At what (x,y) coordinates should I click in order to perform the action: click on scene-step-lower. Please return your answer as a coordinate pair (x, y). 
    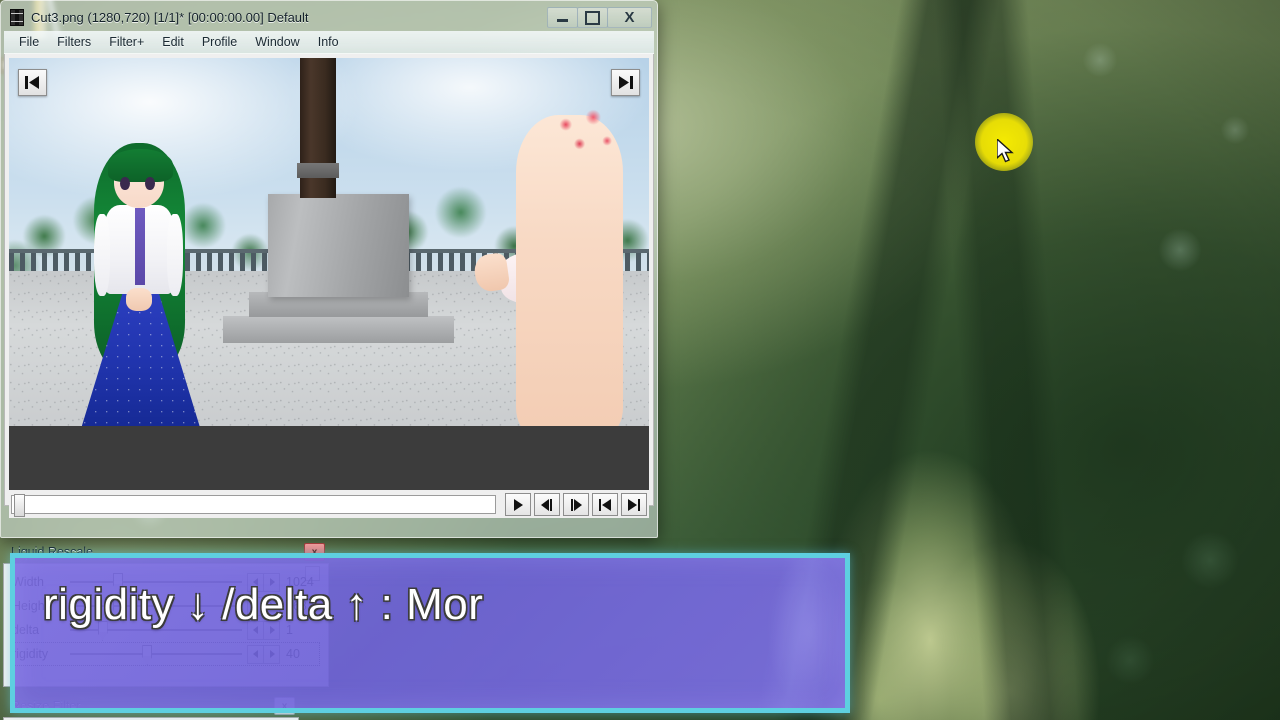
    Looking at the image, I should click on (338, 329).